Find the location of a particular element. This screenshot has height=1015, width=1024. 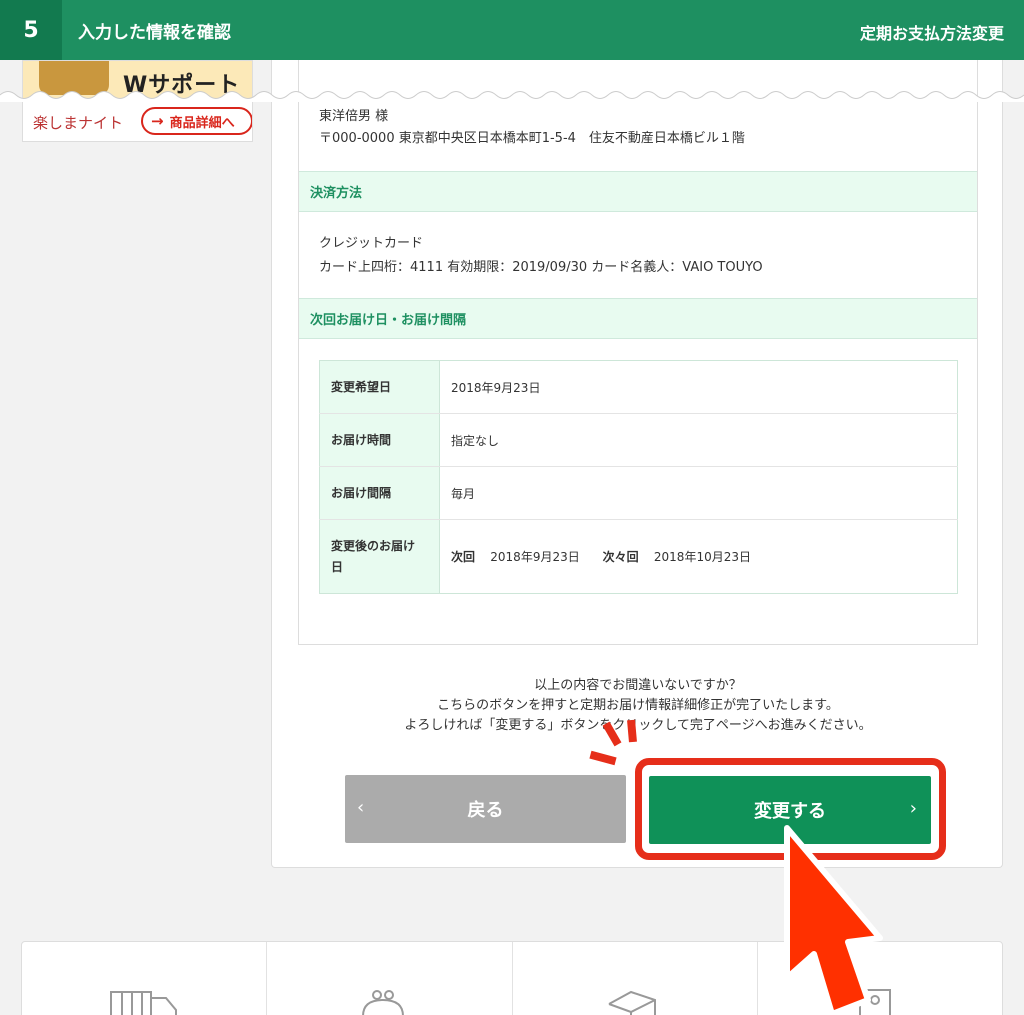

product-detail-link: → 商品詳細へ is located at coordinates (196, 121).